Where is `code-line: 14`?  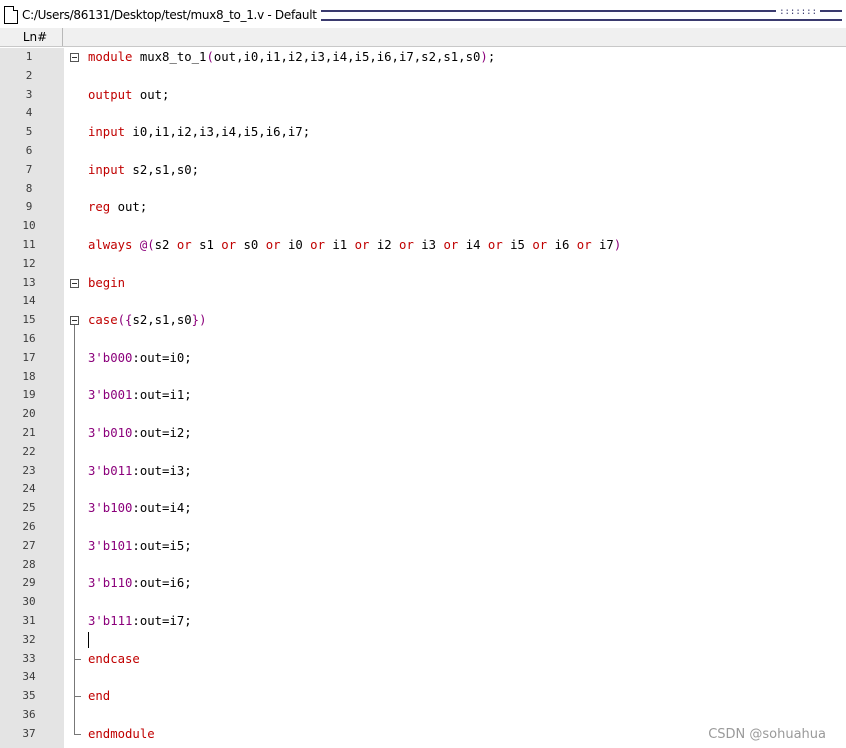 code-line: 14 is located at coordinates (423, 301).